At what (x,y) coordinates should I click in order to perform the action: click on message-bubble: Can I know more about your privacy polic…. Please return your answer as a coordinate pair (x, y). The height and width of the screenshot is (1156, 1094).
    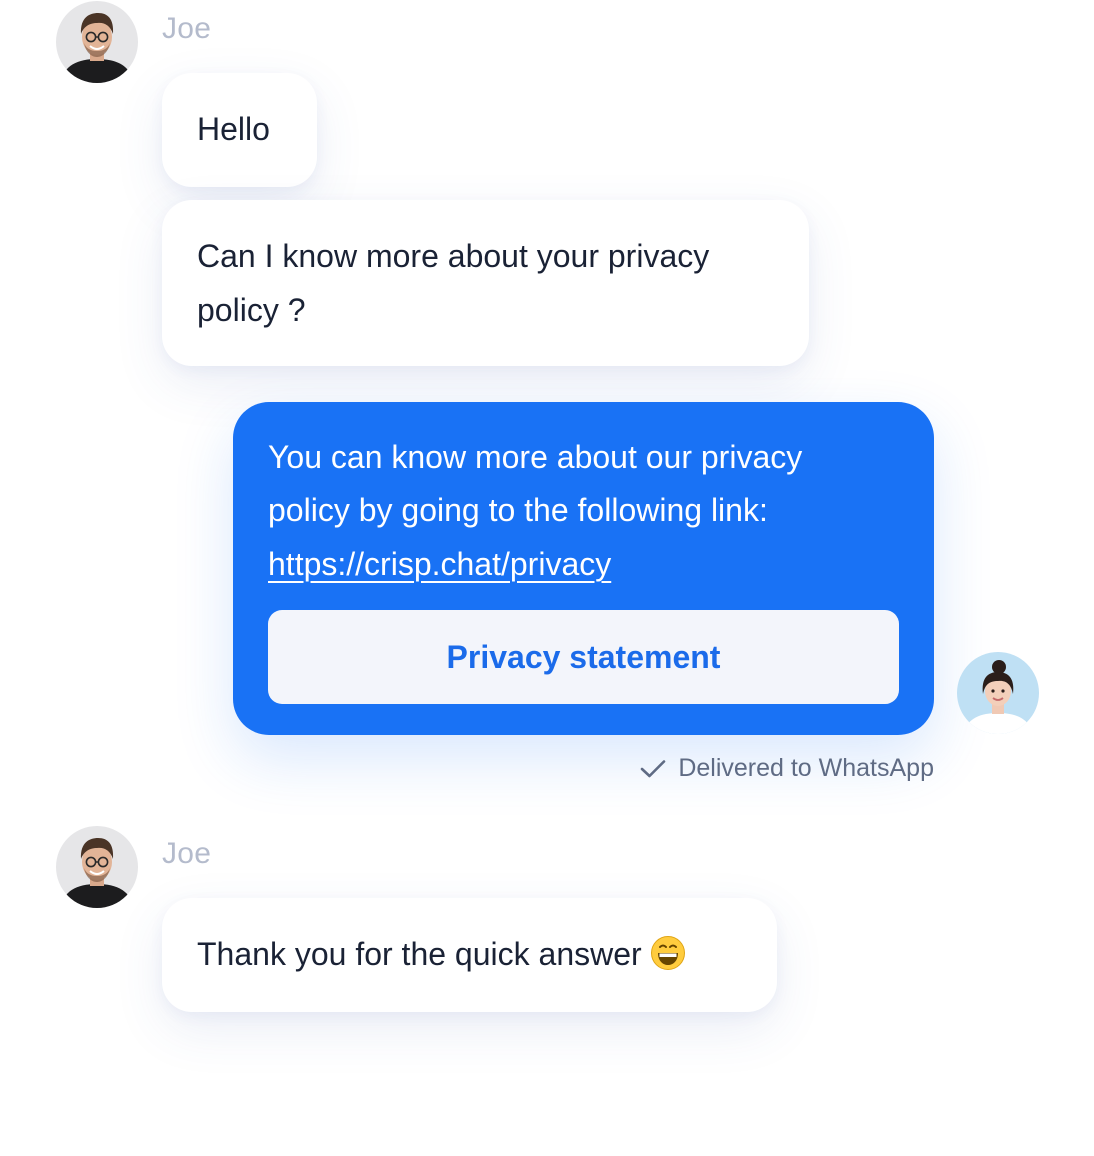
    Looking at the image, I should click on (485, 283).